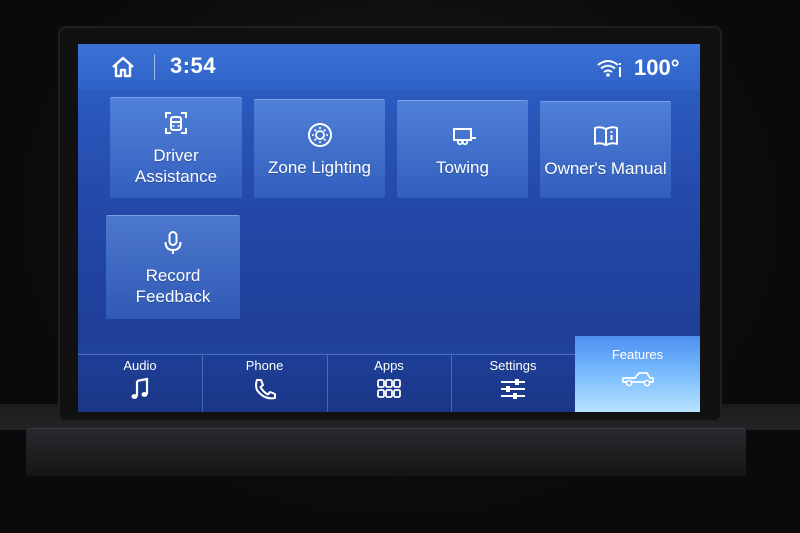 The width and height of the screenshot is (800, 533). I want to click on nav-label: Audio, so click(140, 365).